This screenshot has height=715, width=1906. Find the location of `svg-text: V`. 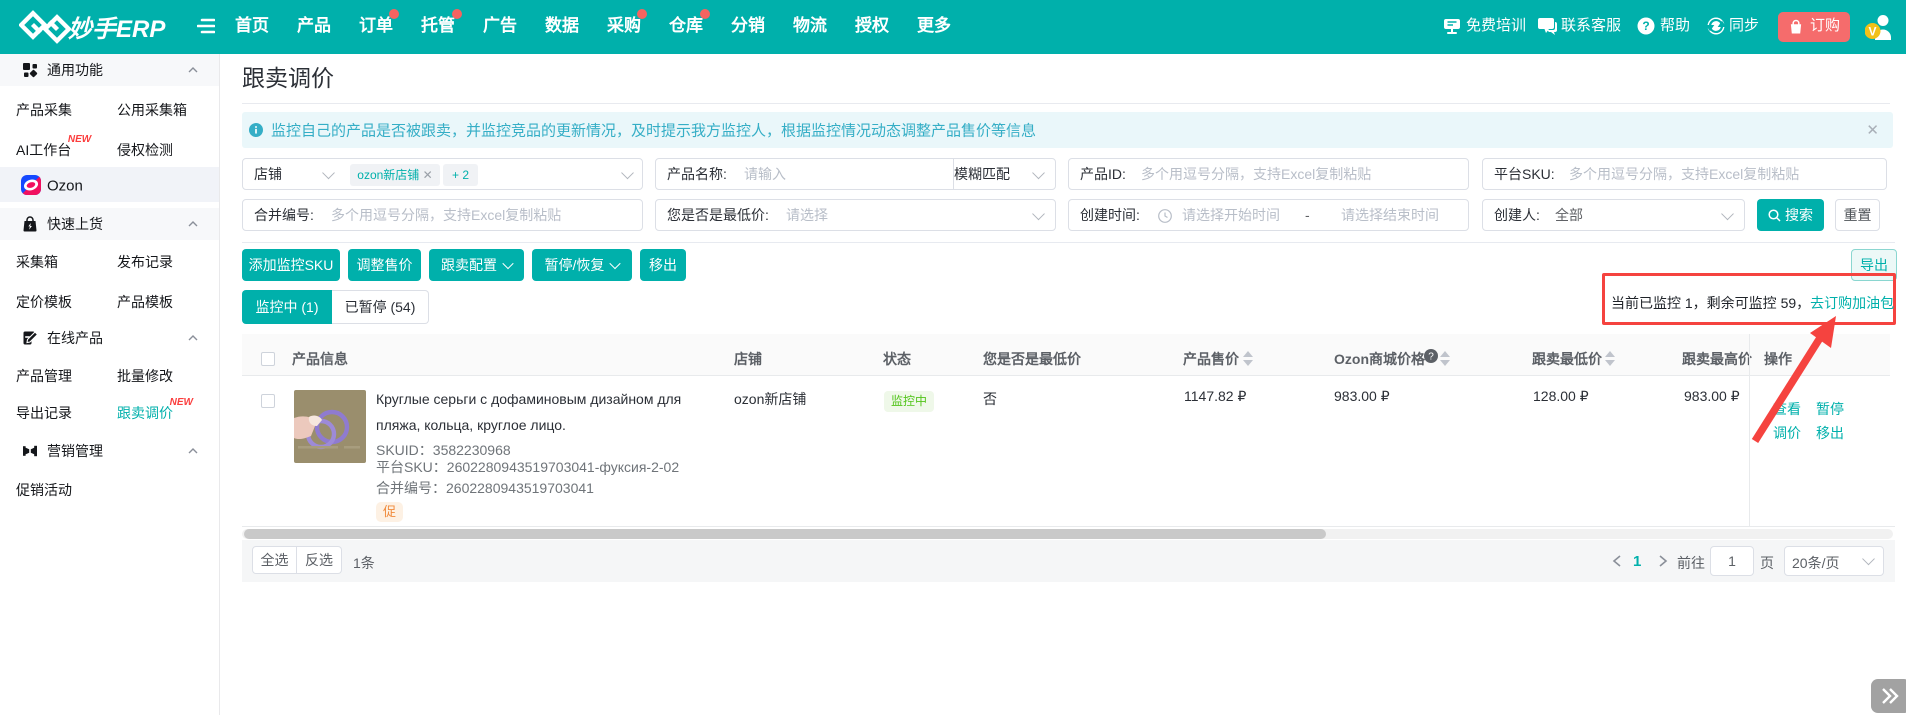

svg-text: V is located at coordinates (1872, 32).